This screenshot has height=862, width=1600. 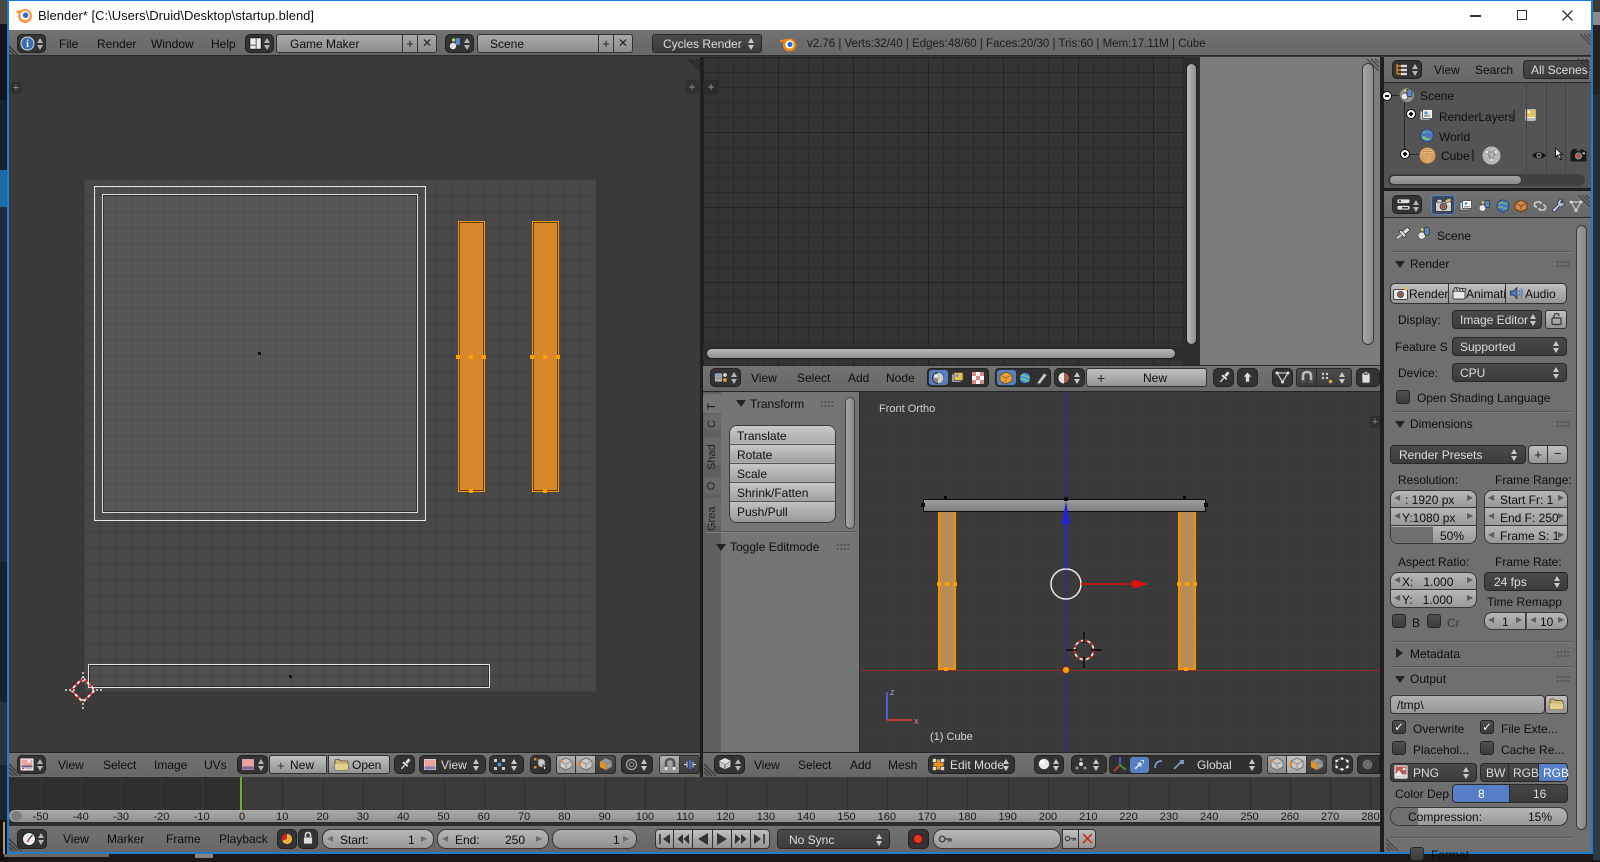 What do you see at coordinates (892, 692) in the screenshot?
I see `svg-text: z` at bounding box center [892, 692].